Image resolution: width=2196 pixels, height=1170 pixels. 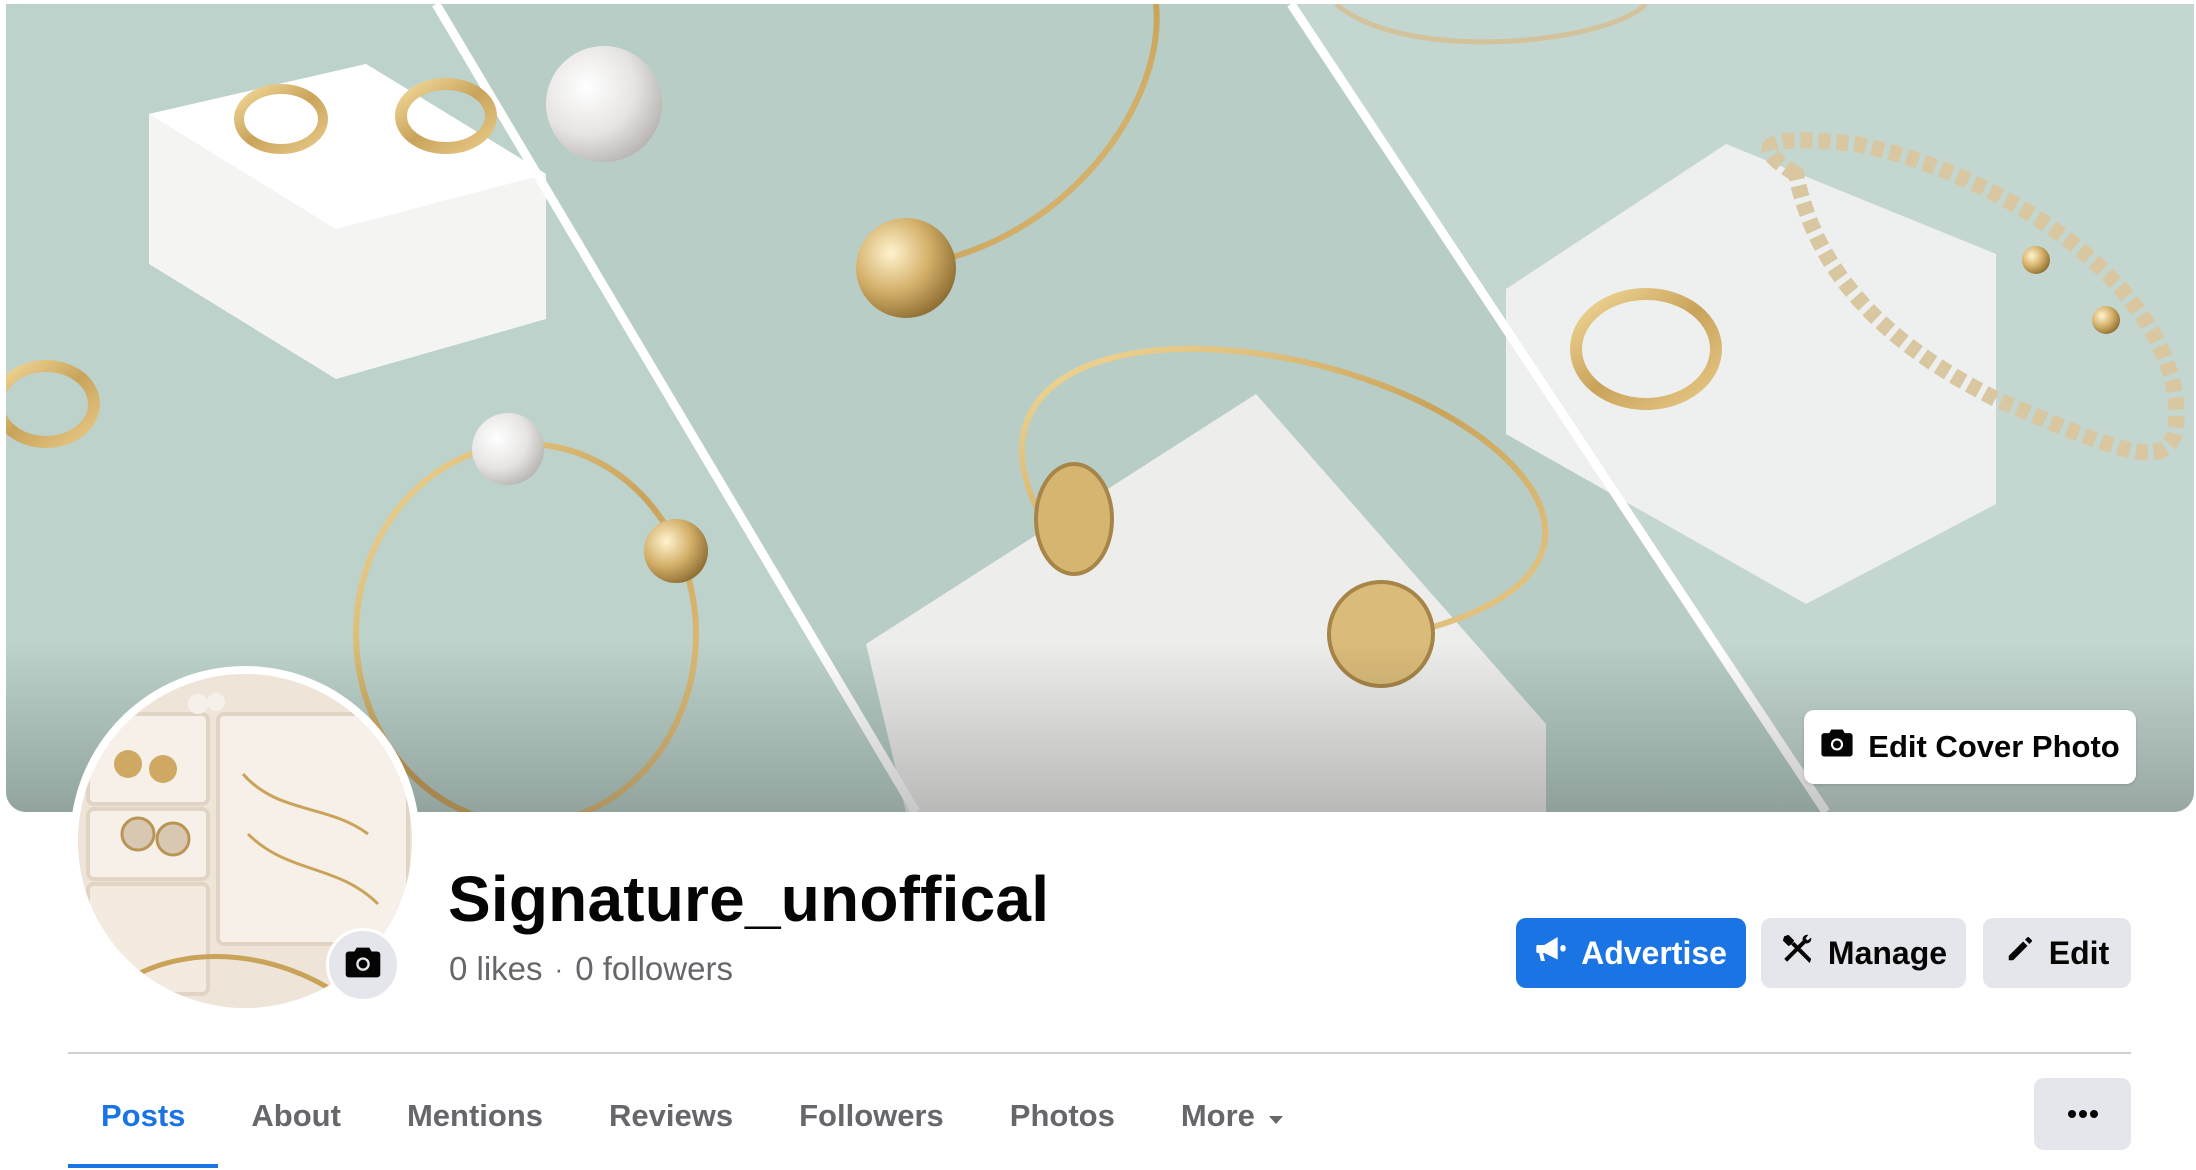 I want to click on tab-reviews: Reviews, so click(x=671, y=1116).